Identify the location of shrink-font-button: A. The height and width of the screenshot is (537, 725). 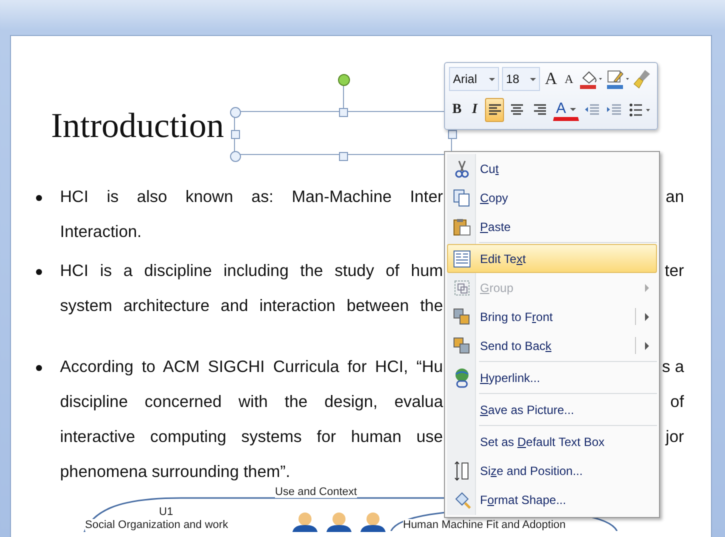
(569, 79).